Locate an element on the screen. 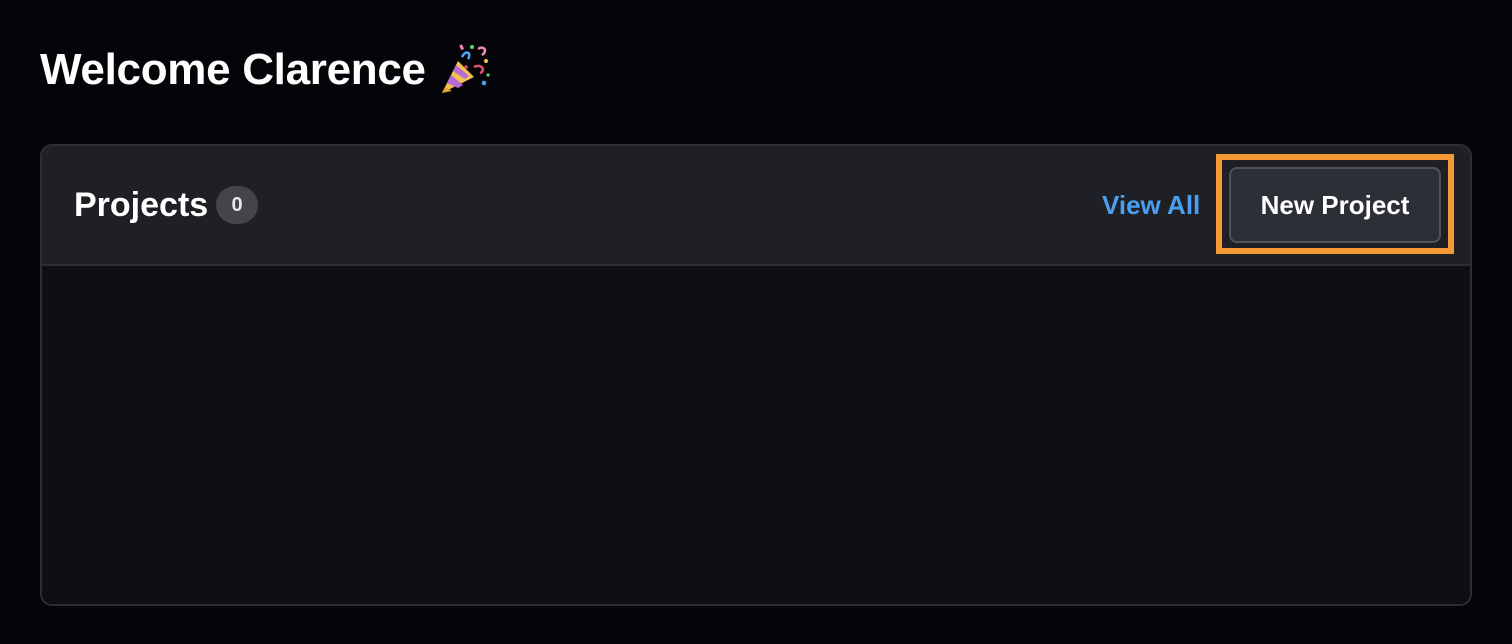 This screenshot has height=644, width=1512. projects-title: Projects is located at coordinates (141, 205).